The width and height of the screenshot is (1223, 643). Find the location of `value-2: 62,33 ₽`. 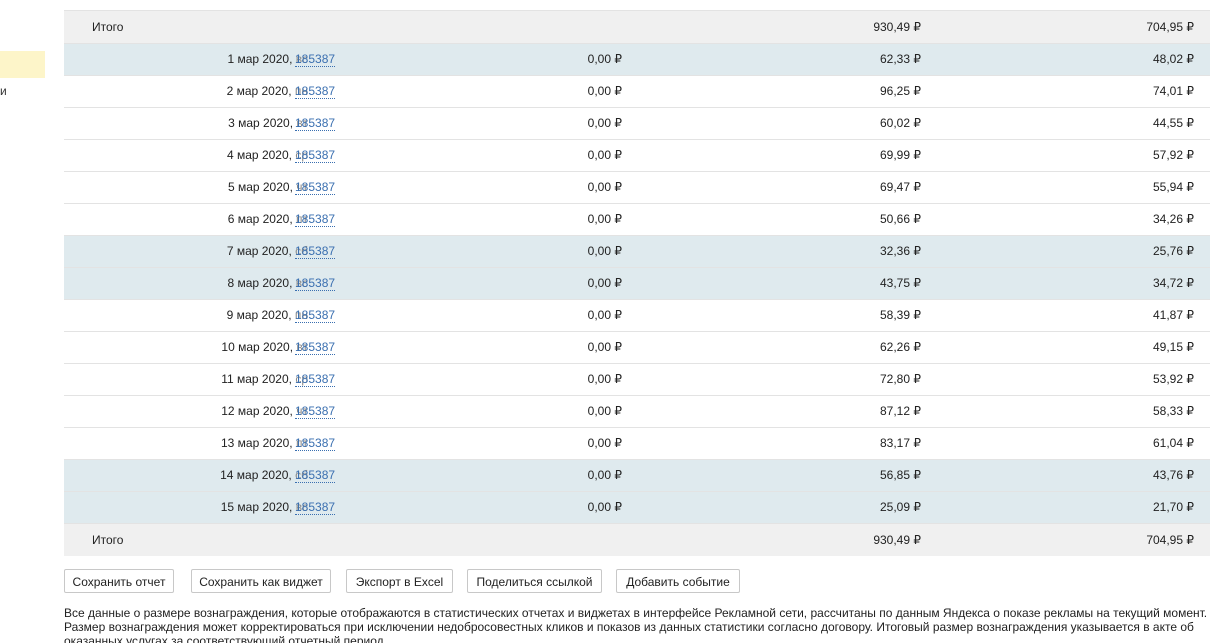

value-2: 62,33 ₽ is located at coordinates (900, 59).